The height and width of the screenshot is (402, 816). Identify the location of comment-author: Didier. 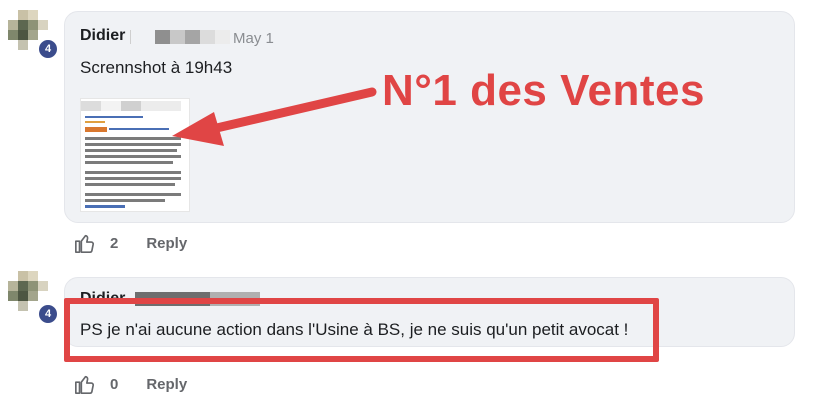
(102, 36).